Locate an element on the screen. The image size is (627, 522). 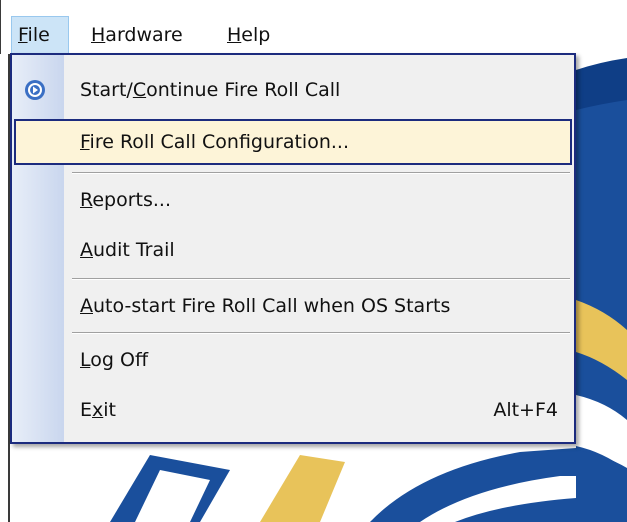
menu-help: Help is located at coordinates (248, 35).